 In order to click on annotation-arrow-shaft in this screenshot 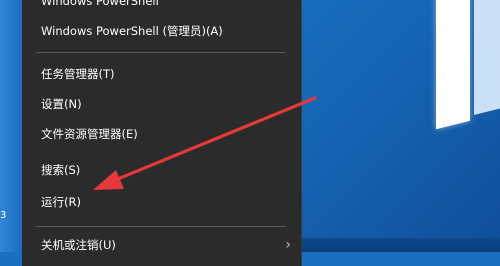, I will do `click(211, 140)`.